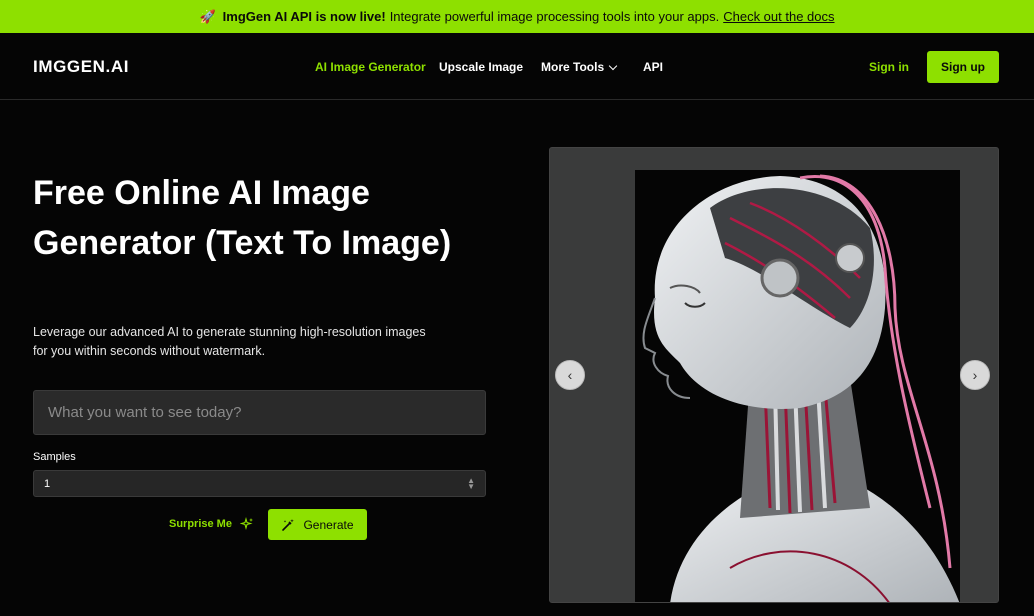 The width and height of the screenshot is (1034, 616). What do you see at coordinates (200, 524) in the screenshot?
I see `surprise-me-label: Surprise Me` at bounding box center [200, 524].